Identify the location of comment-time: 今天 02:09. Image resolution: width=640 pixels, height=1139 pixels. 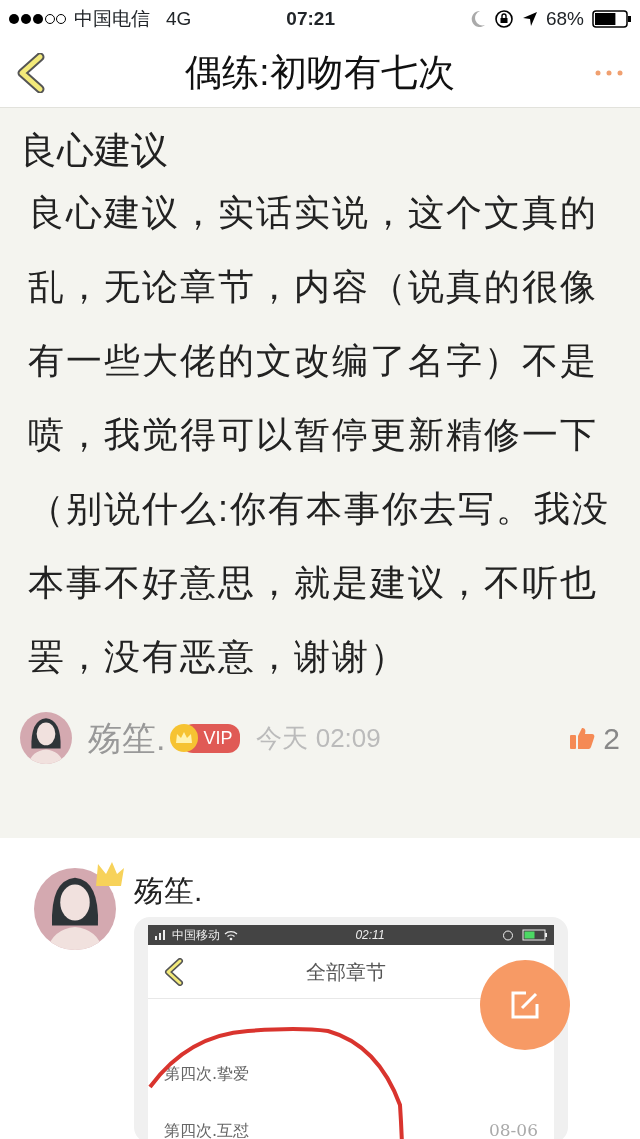
(318, 738).